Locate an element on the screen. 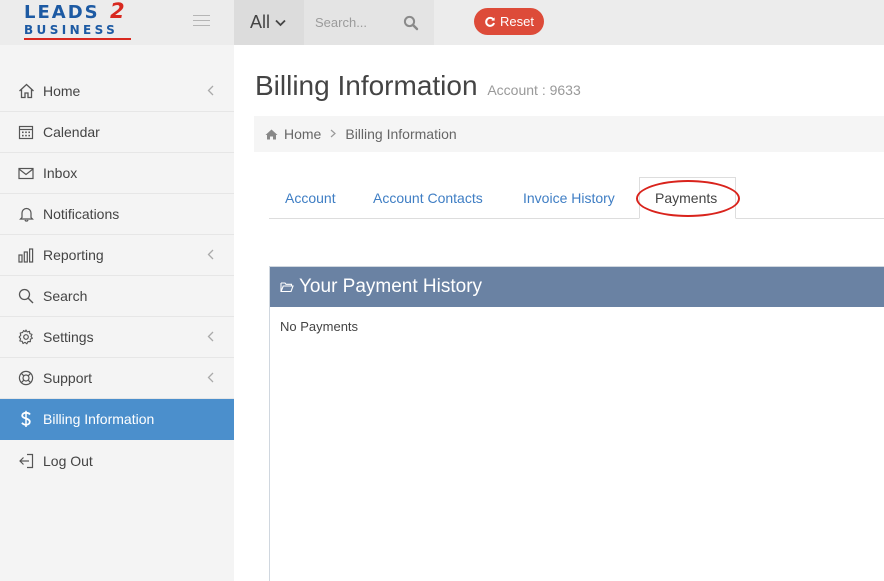  sidebar-item-label: Settings is located at coordinates (68, 337).